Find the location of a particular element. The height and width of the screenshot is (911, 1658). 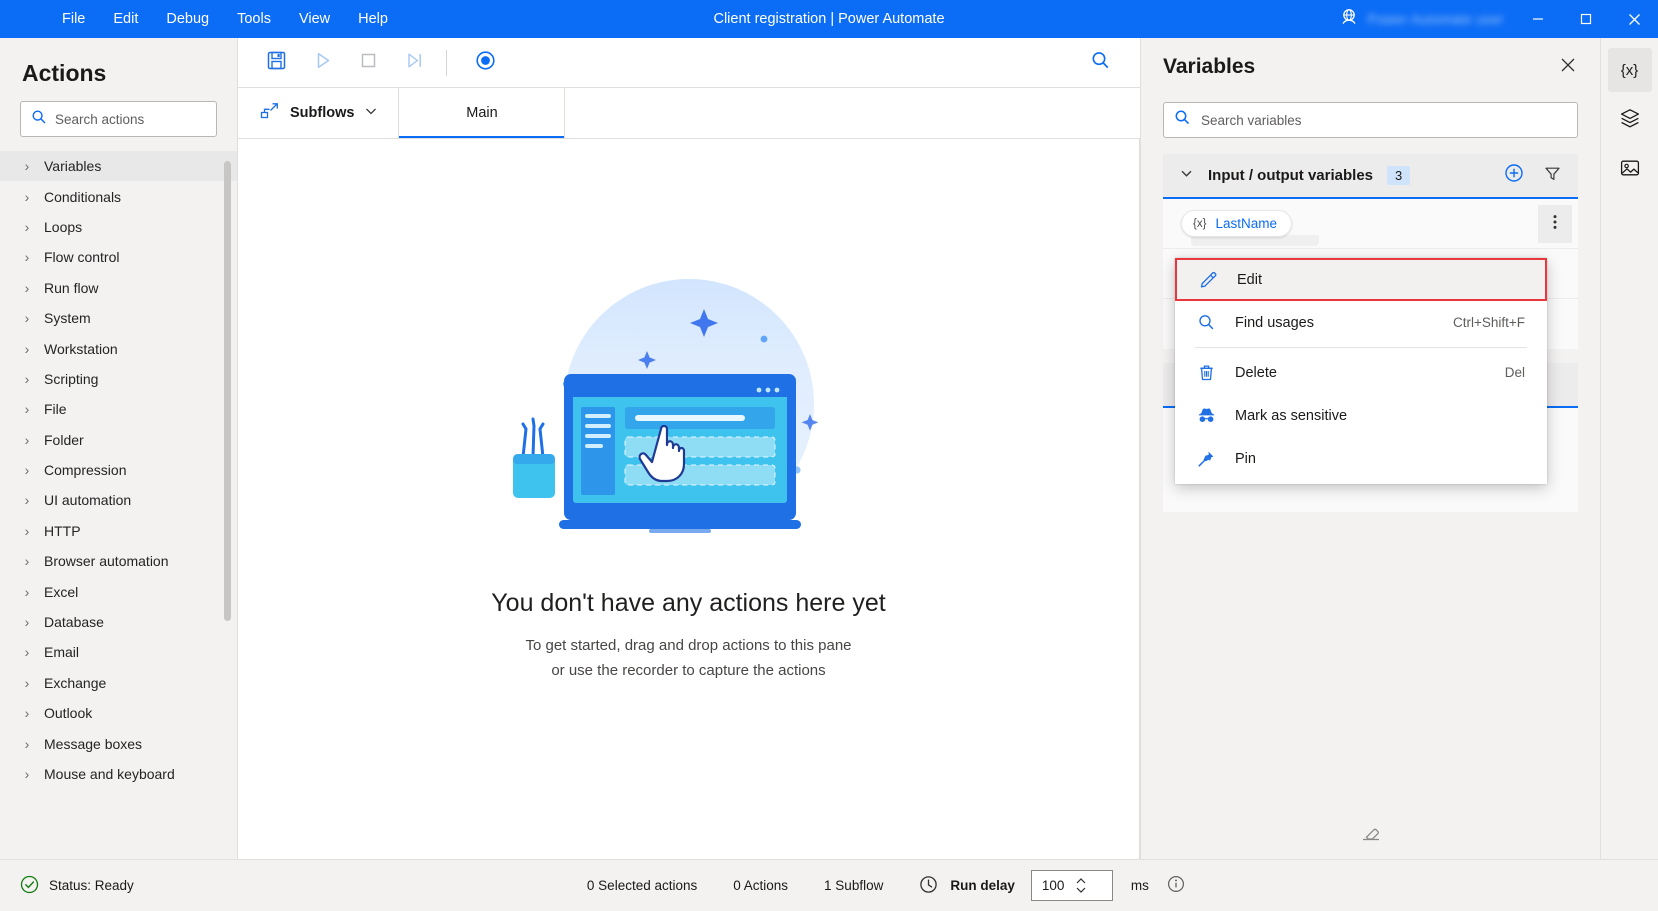

actions-pane: Actions › Variables › Conditionals is located at coordinates (119, 448).